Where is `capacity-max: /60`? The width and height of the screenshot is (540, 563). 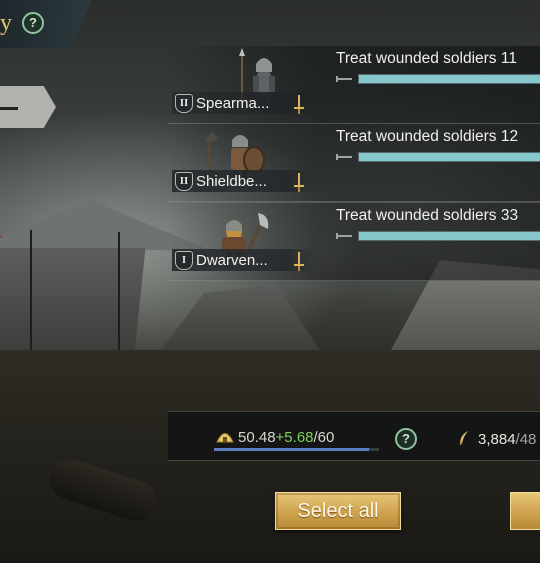
capacity-max: /60 is located at coordinates (324, 437).